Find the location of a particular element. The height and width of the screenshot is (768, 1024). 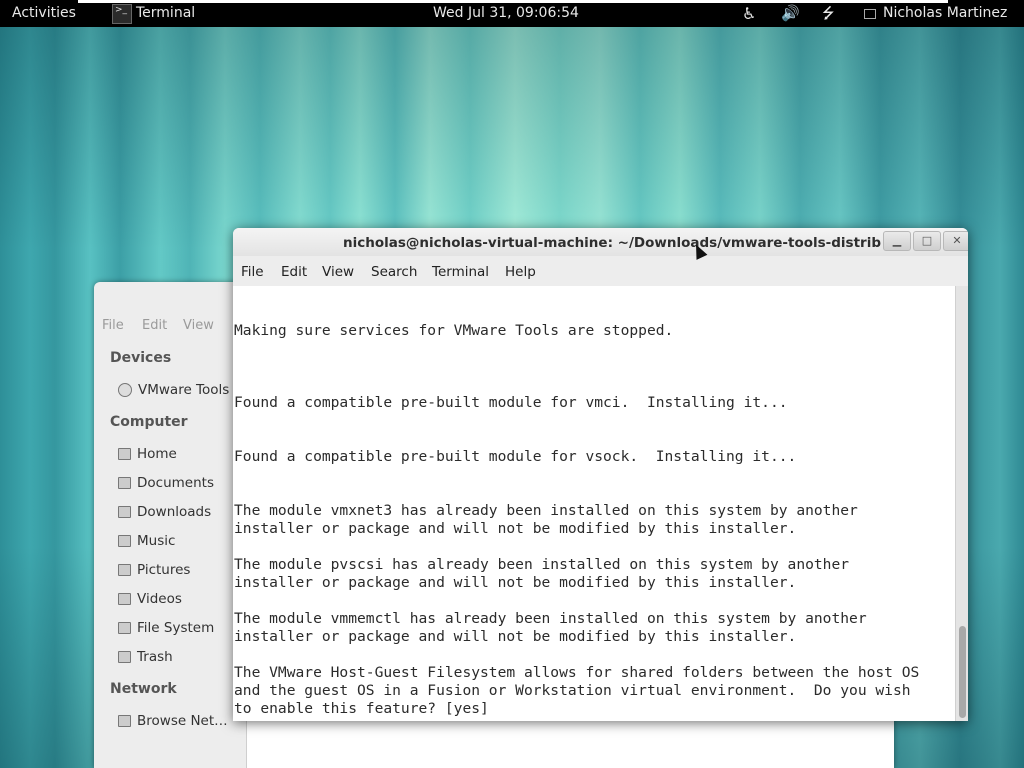

sidebar-item-label: Home is located at coordinates (157, 454).